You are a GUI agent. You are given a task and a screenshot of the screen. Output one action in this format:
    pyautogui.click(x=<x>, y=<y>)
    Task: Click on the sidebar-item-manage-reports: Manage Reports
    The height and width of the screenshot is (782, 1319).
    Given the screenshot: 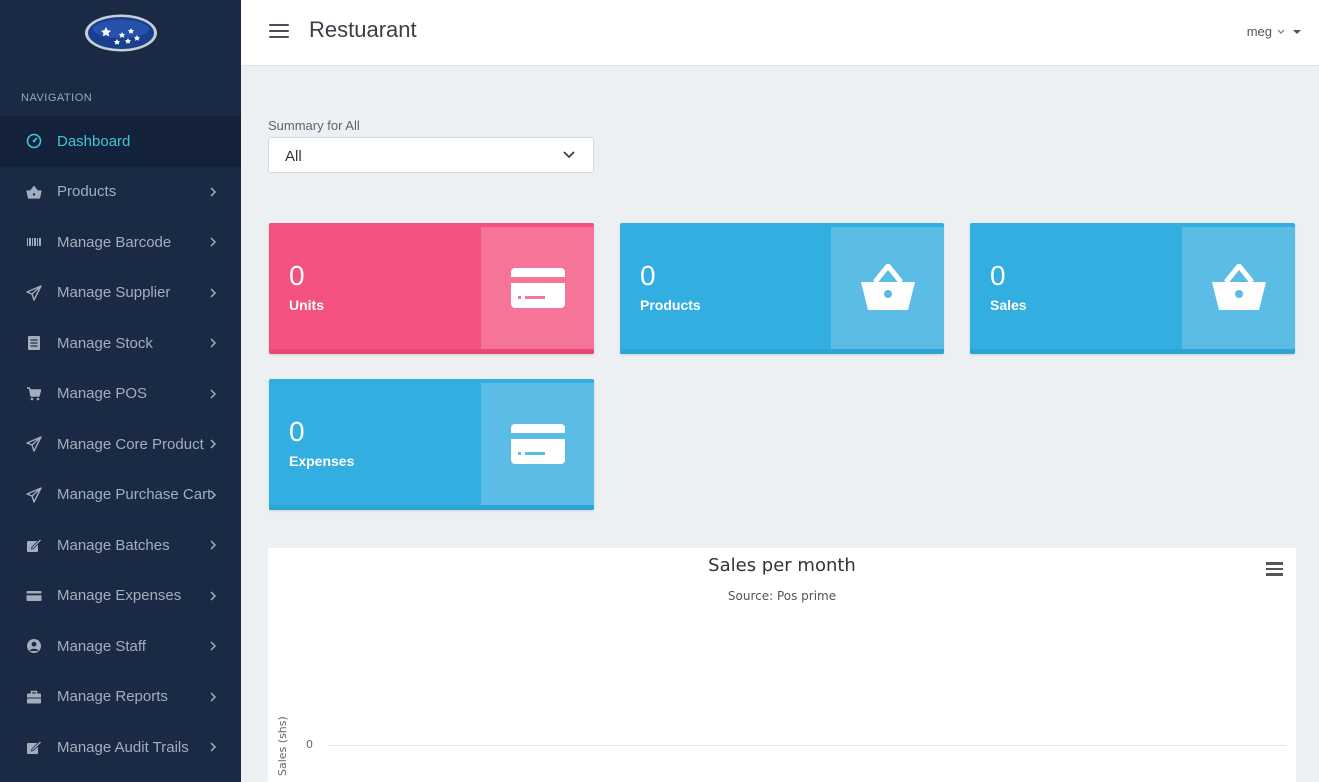 What is the action you would take?
    pyautogui.click(x=120, y=697)
    